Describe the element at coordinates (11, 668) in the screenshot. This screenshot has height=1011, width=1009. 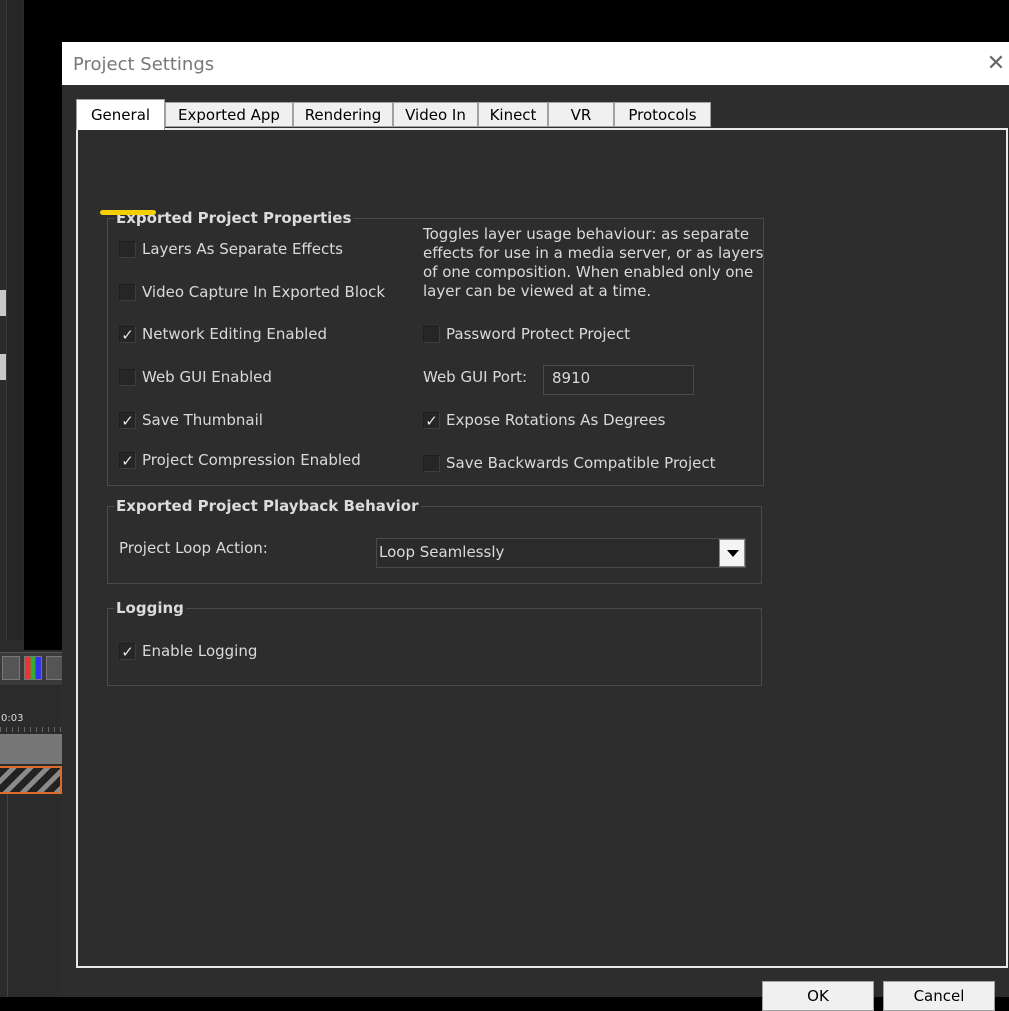
I see `grid-icon` at that location.